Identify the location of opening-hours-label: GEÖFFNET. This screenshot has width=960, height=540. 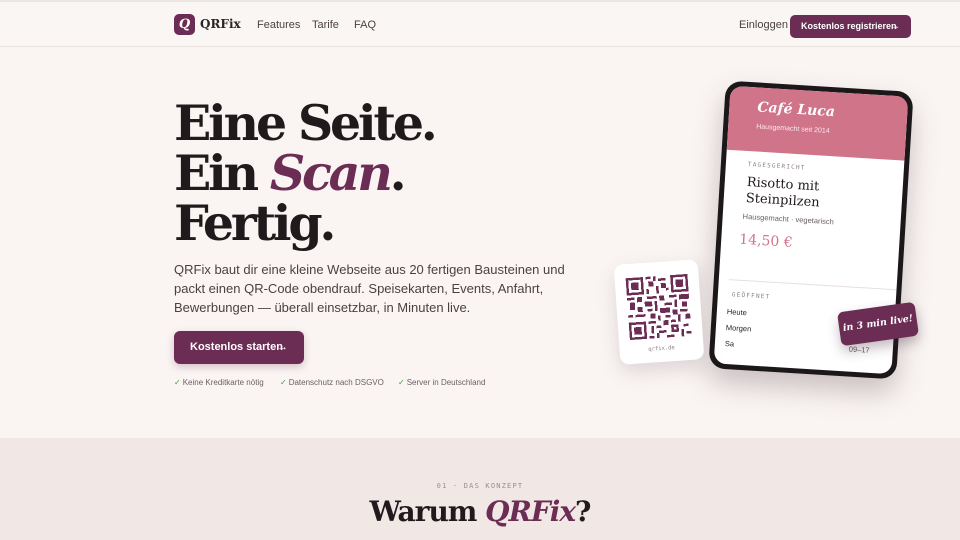
(751, 296).